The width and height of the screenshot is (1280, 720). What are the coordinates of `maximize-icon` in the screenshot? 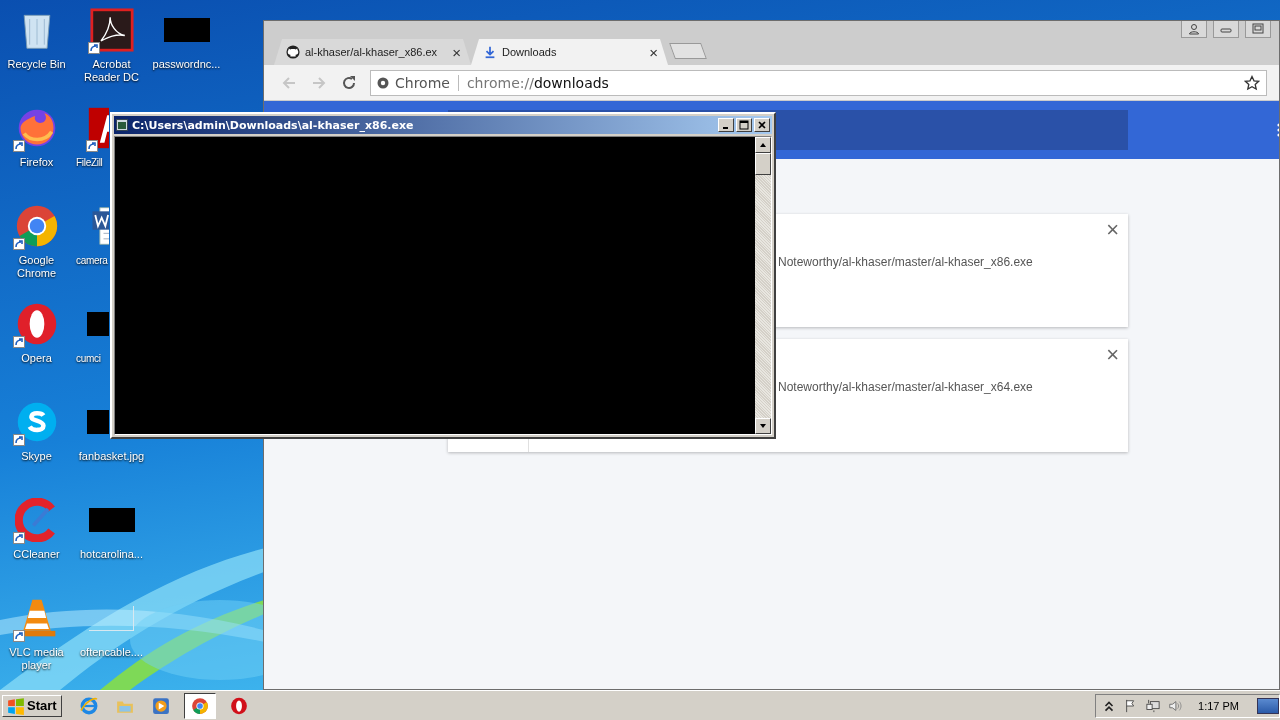 It's located at (744, 125).